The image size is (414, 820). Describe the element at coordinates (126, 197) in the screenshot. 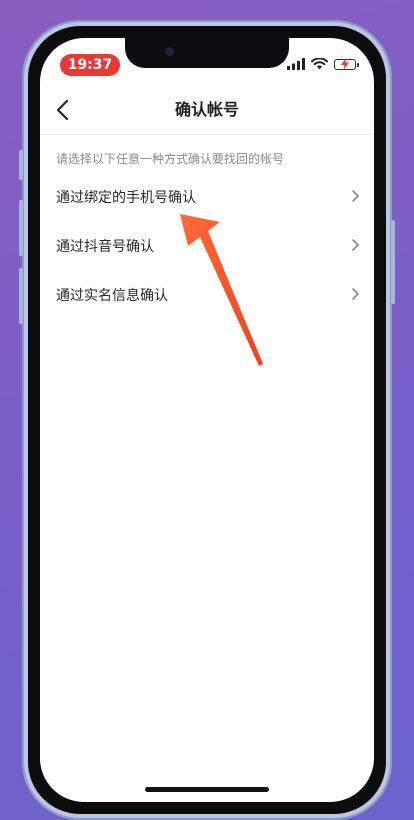

I see `option-label: 通过绑定的手机号确认` at that location.